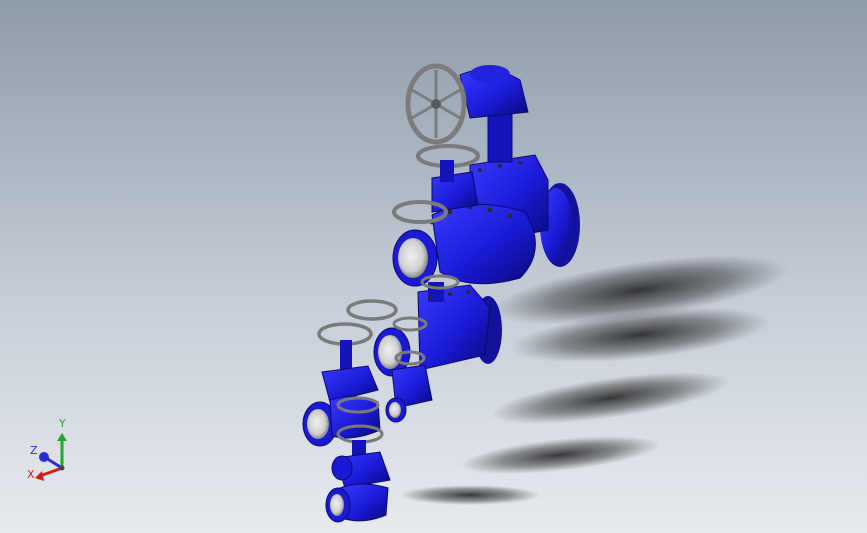 This screenshot has height=533, width=867. Describe the element at coordinates (54, 463) in the screenshot. I see `z-axis-arrow` at that location.